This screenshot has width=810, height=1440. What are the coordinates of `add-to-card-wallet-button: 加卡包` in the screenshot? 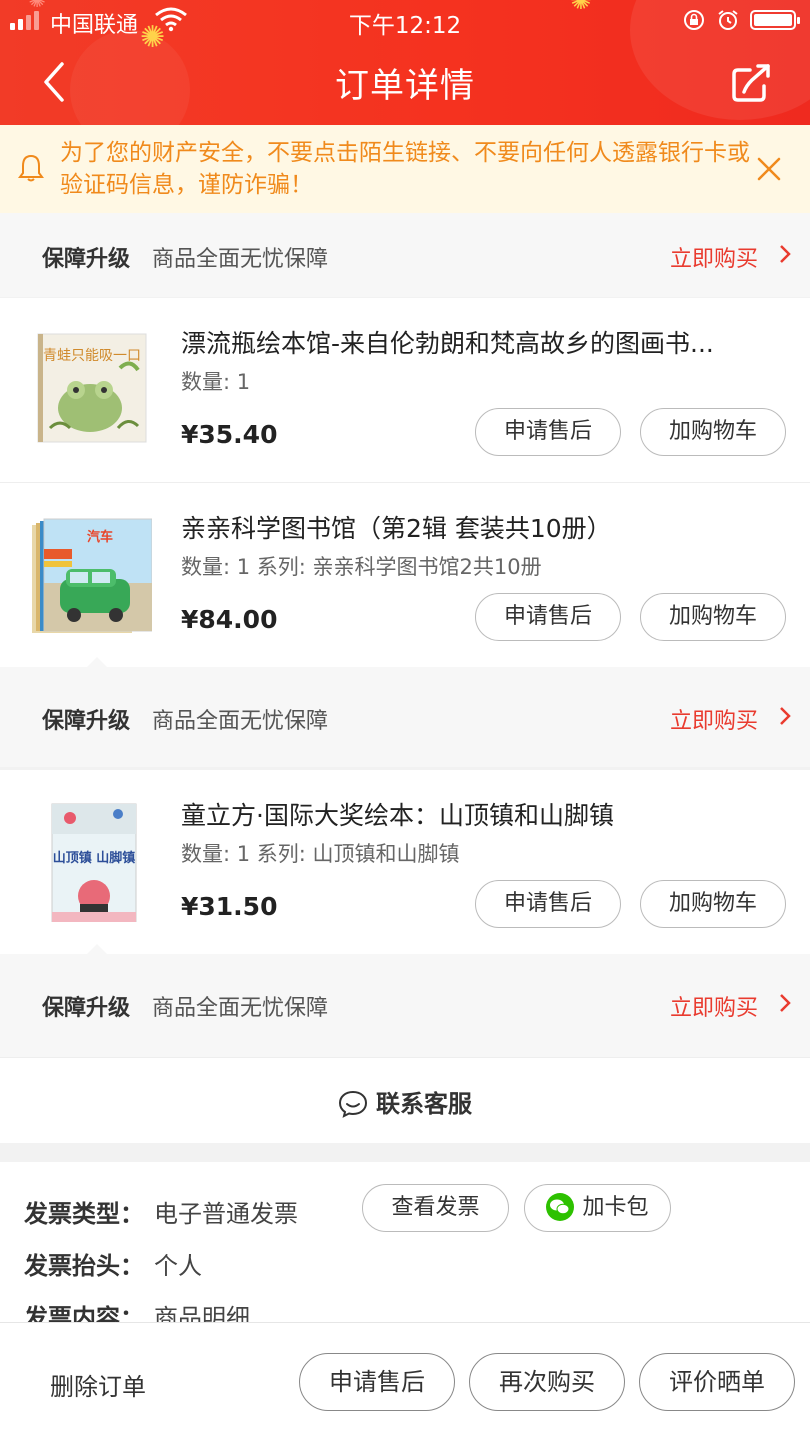 It's located at (597, 1208).